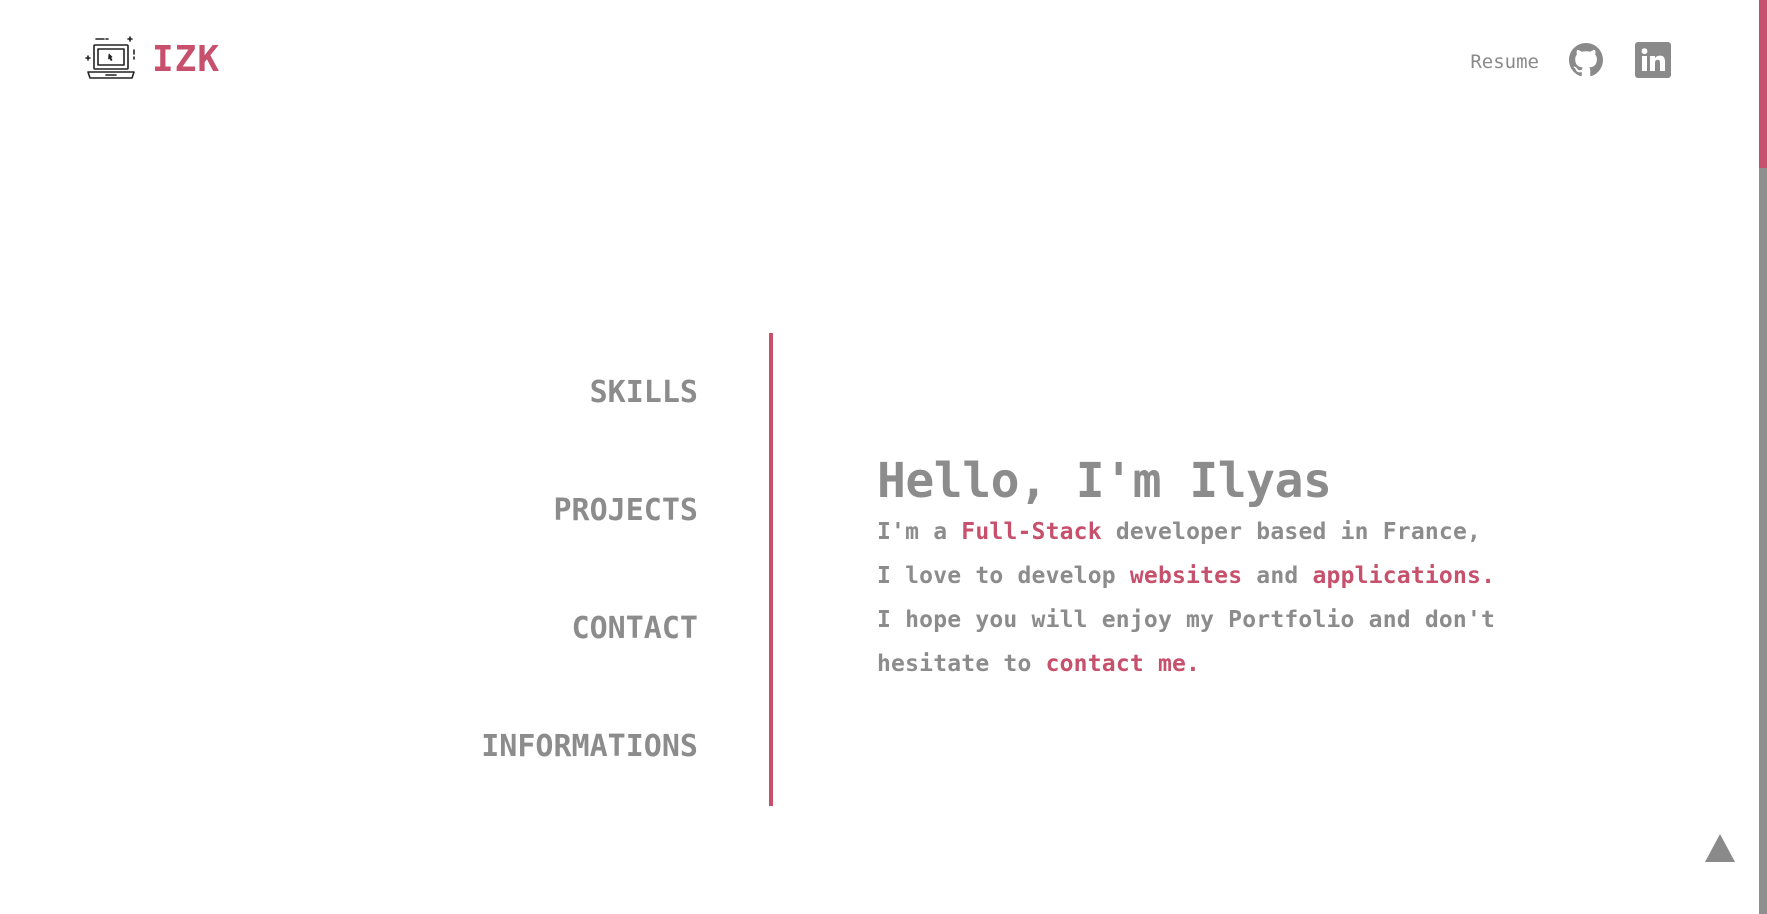 The image size is (1767, 914). What do you see at coordinates (1504, 62) in the screenshot?
I see `resume-link: Resume` at bounding box center [1504, 62].